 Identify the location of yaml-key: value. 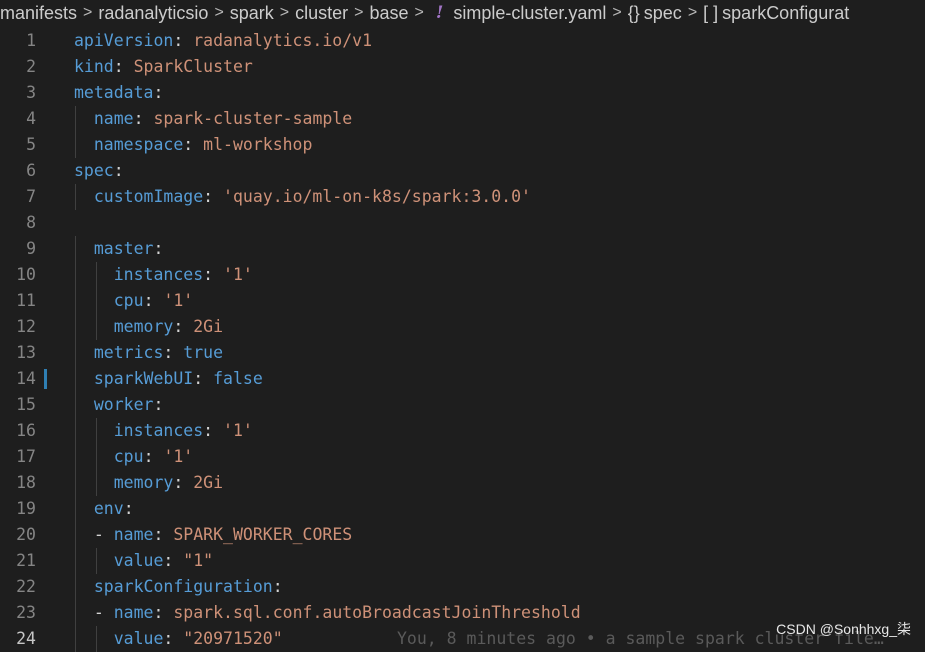
(138, 638).